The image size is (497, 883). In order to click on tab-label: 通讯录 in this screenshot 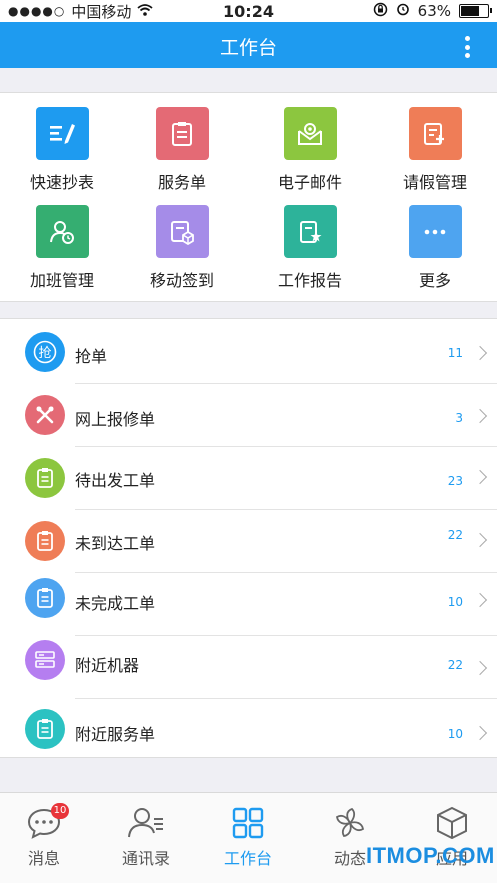, I will do `click(145, 858)`.